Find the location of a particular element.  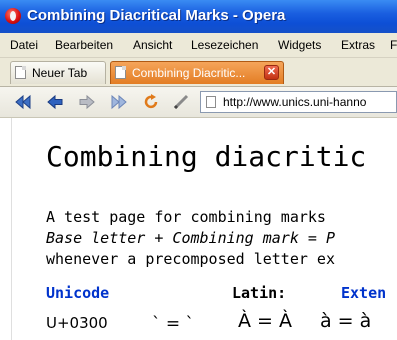

column-header-unicode: Unicode is located at coordinates (77, 293).